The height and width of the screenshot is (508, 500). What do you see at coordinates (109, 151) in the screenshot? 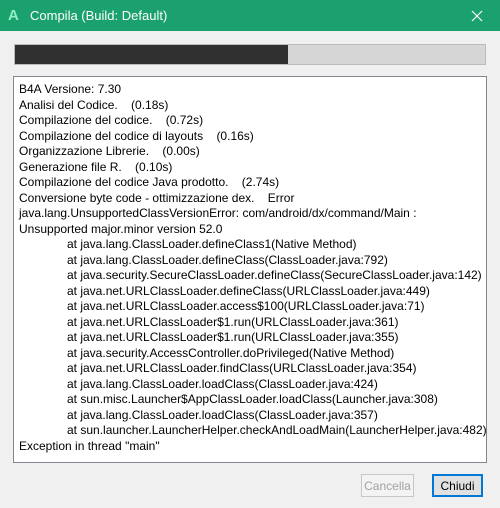
I see `log-line: Organizzazione Librerie. (0.00s)` at bounding box center [109, 151].